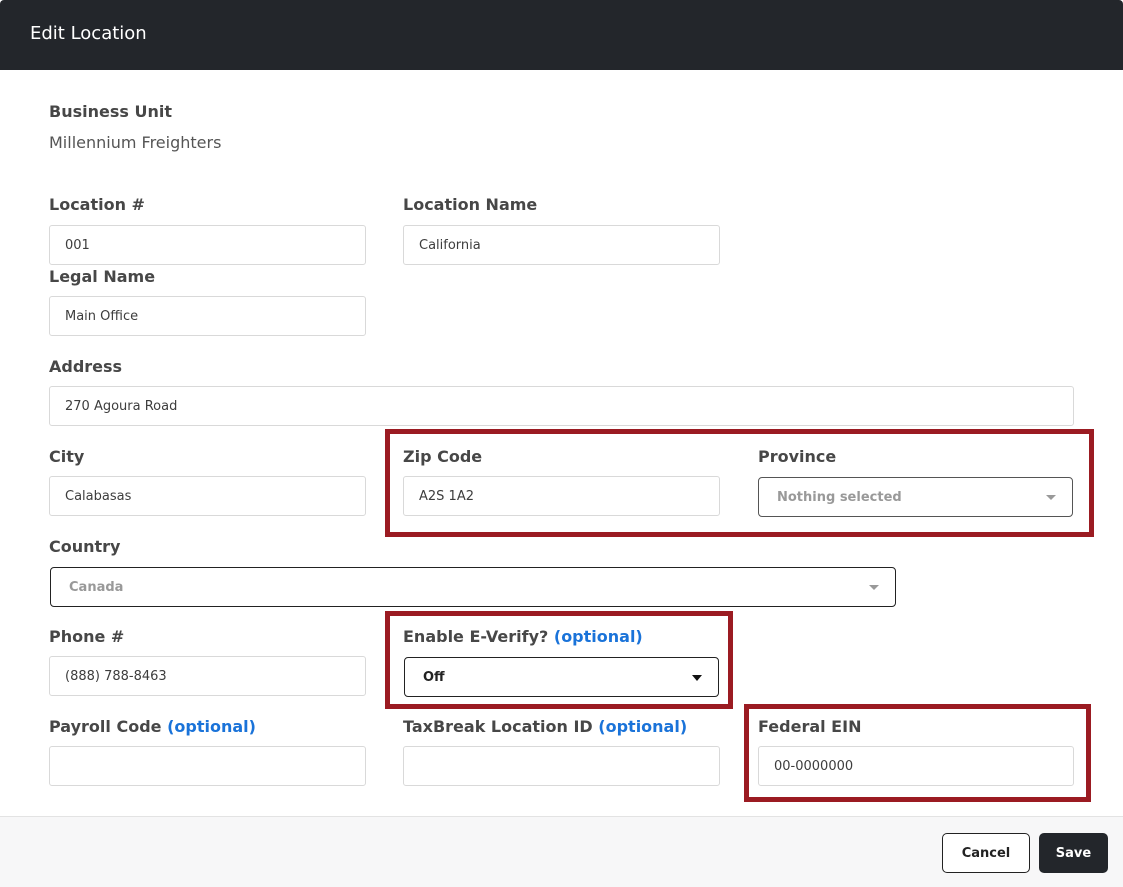 Image resolution: width=1123 pixels, height=887 pixels. I want to click on legal-name-label: Legal Name, so click(102, 276).